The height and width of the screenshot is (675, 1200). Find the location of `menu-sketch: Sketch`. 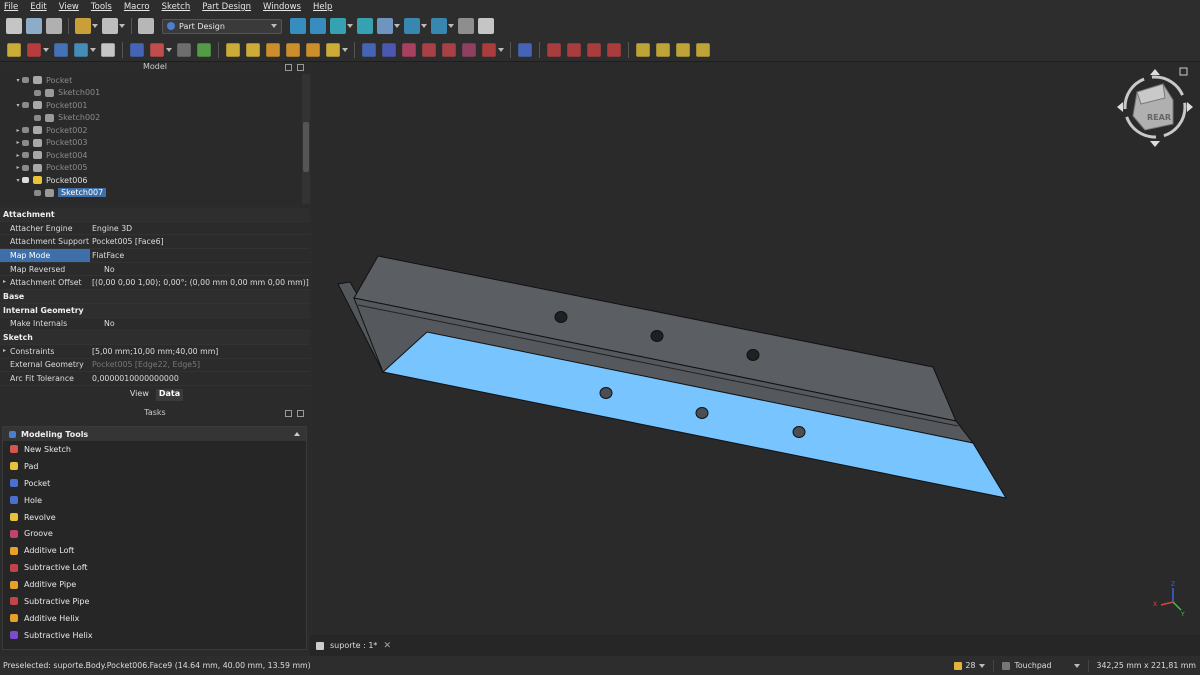

menu-sketch: Sketch is located at coordinates (176, 7).